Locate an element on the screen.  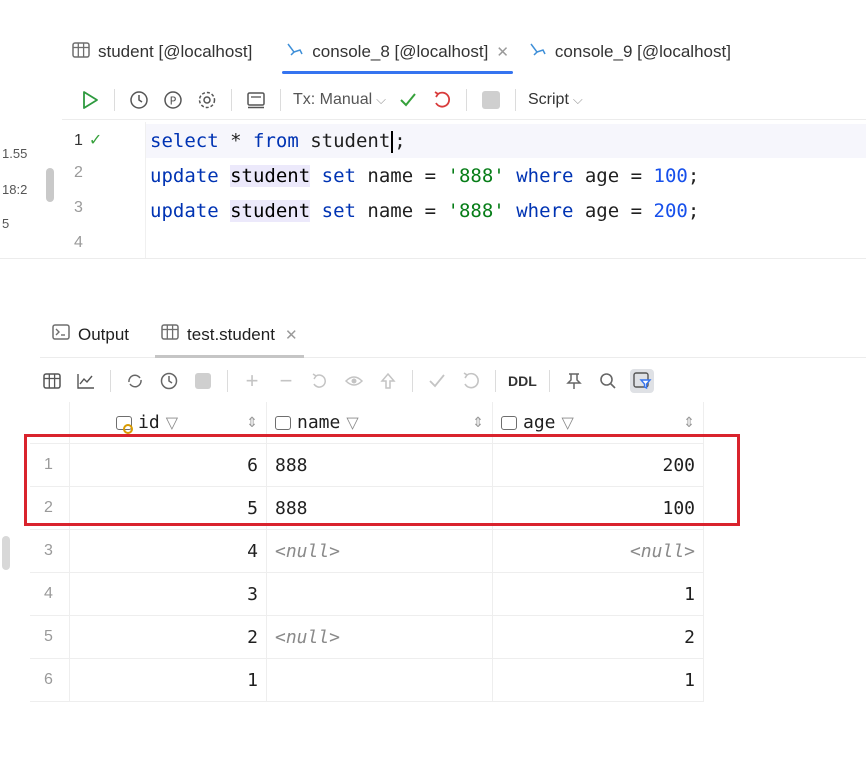
table-view-icon is located at coordinates (52, 381).